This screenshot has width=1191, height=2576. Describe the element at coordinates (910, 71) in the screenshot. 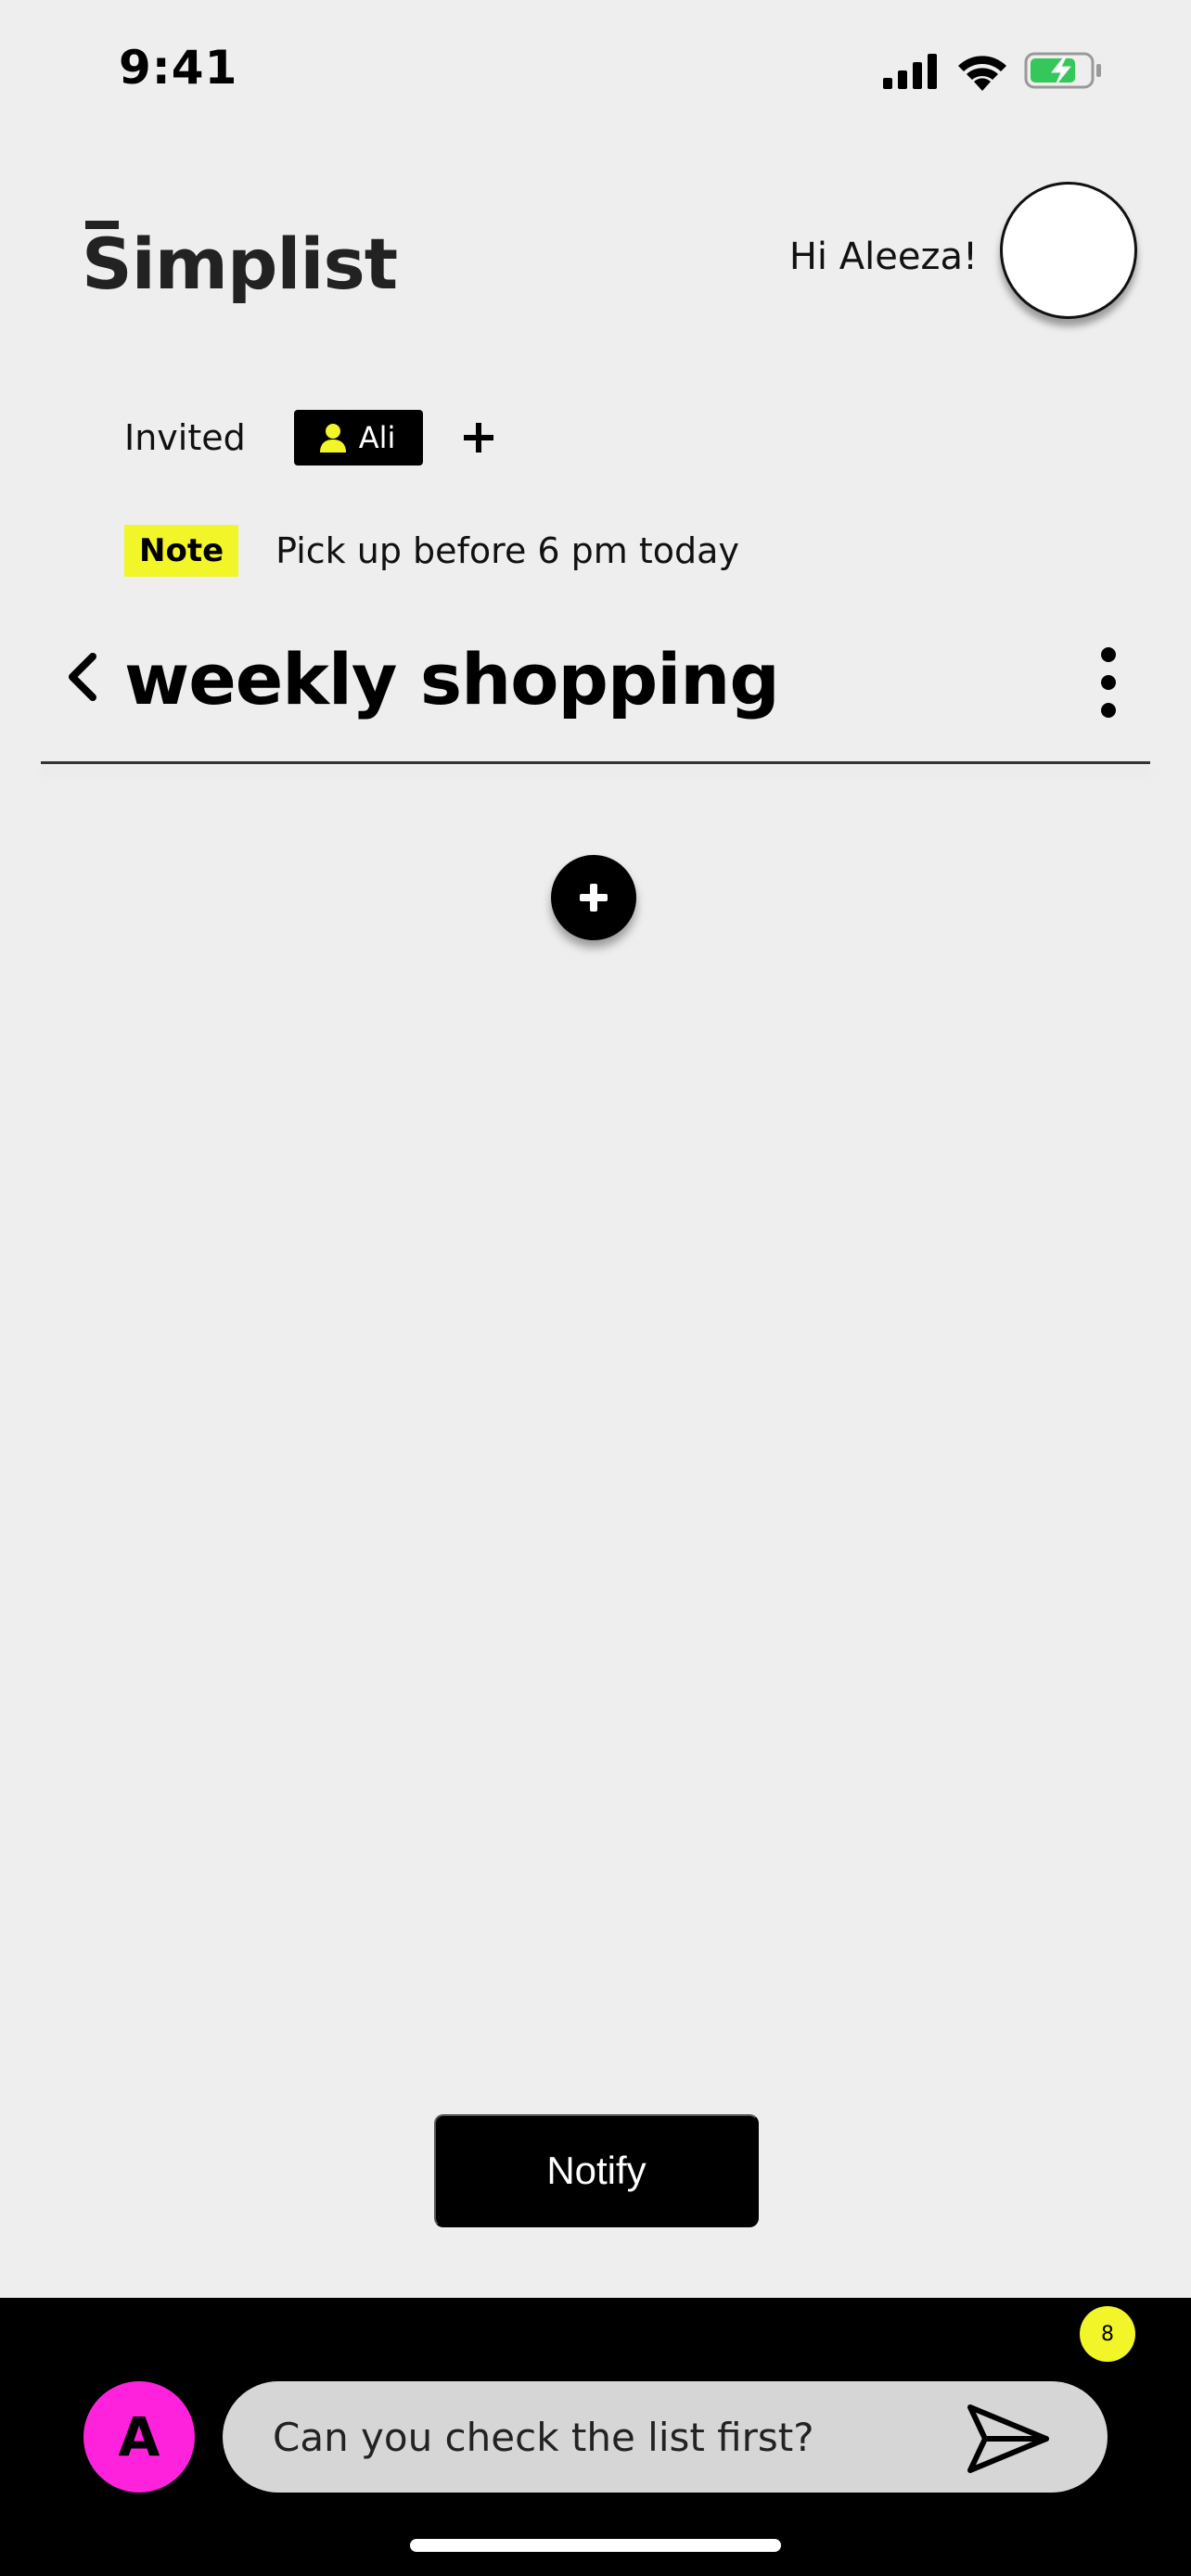

I see `signal-icon` at that location.